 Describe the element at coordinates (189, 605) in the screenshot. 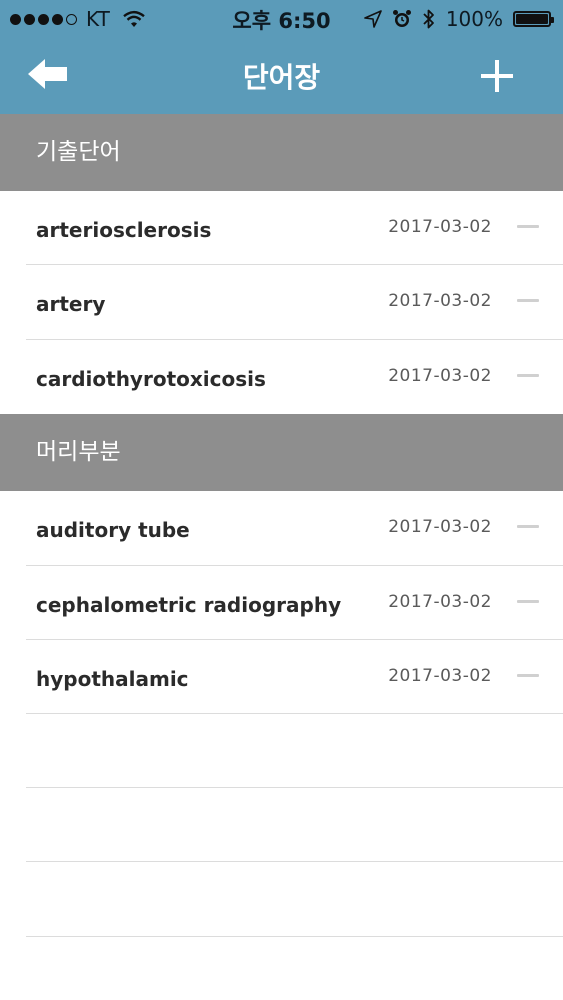

I see `word-term: cephalometric radiography` at that location.